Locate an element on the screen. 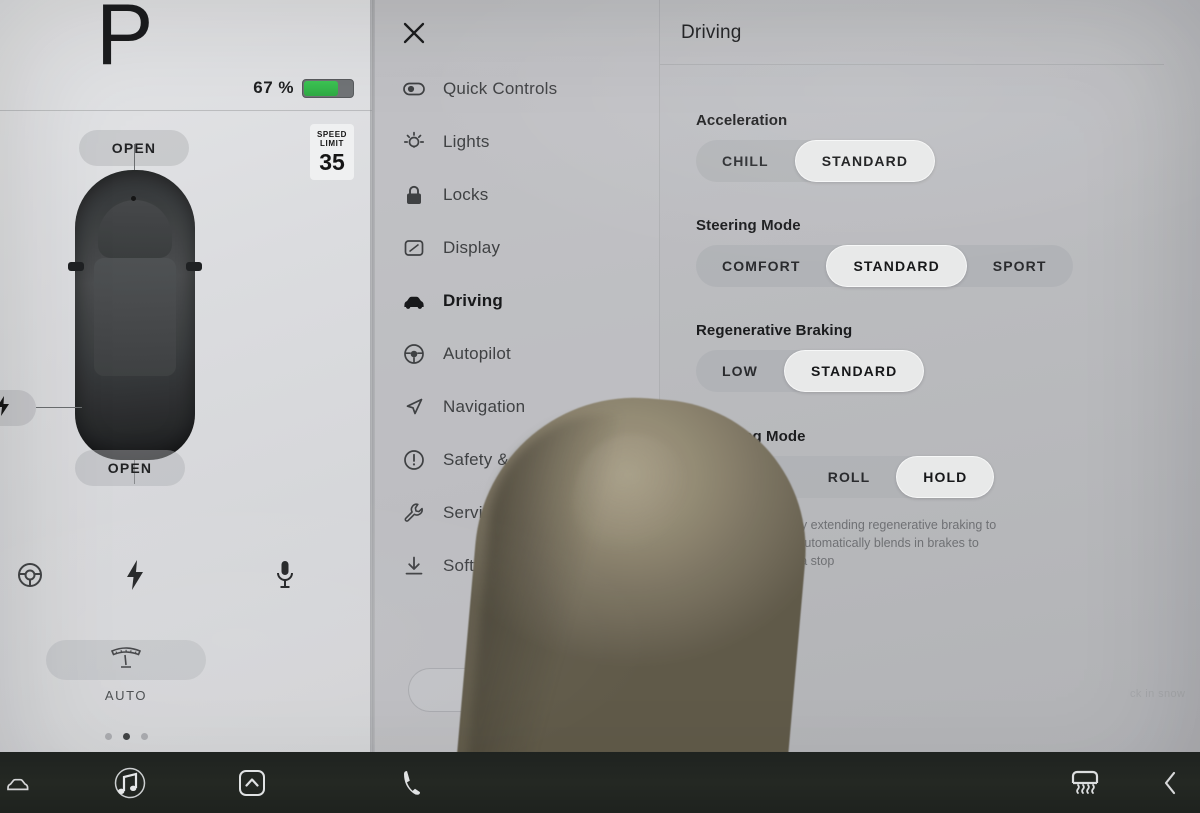  speed-limit-sign: SPEED LIMIT 35 is located at coordinates (332, 152).